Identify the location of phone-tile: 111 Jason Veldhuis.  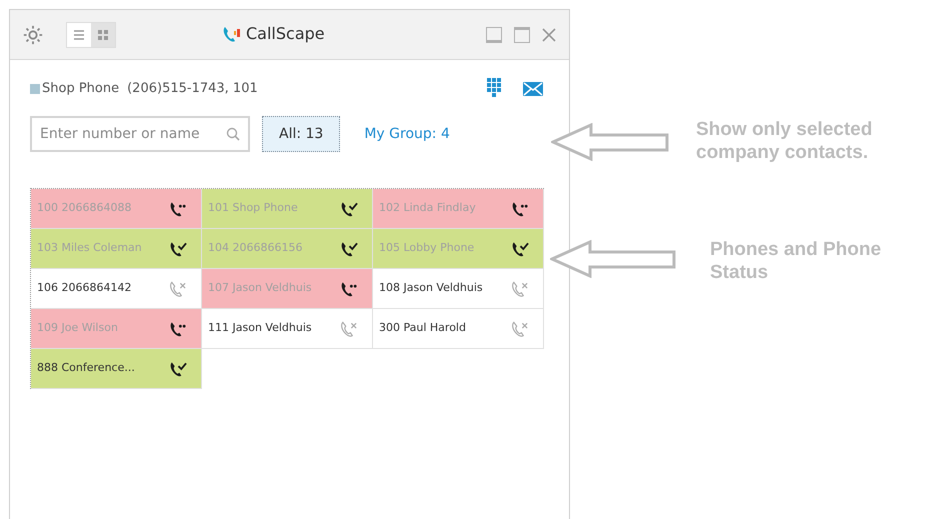
(287, 329).